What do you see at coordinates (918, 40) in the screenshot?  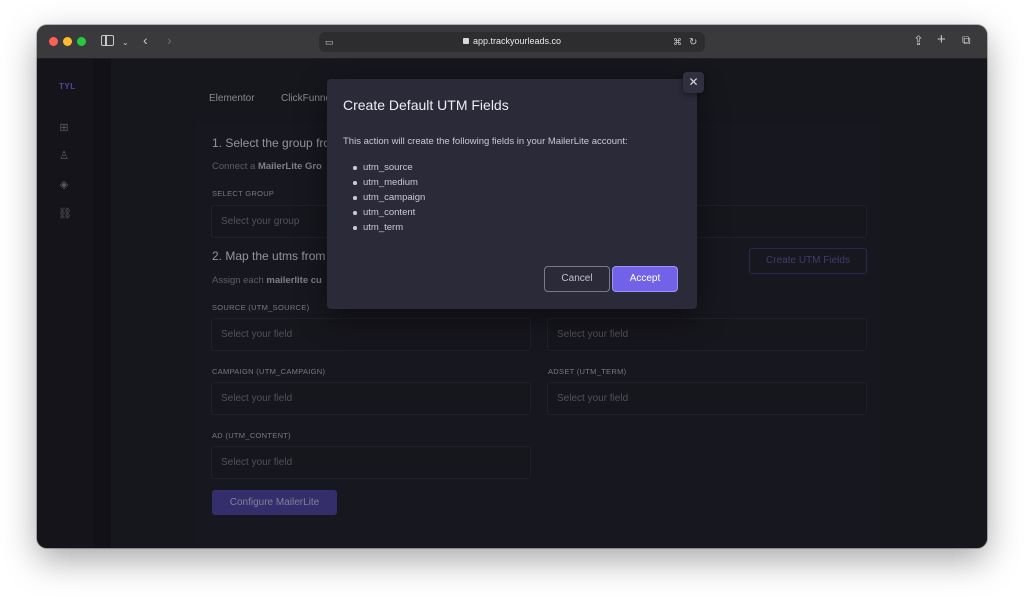 I see `share-icon: ⇪` at bounding box center [918, 40].